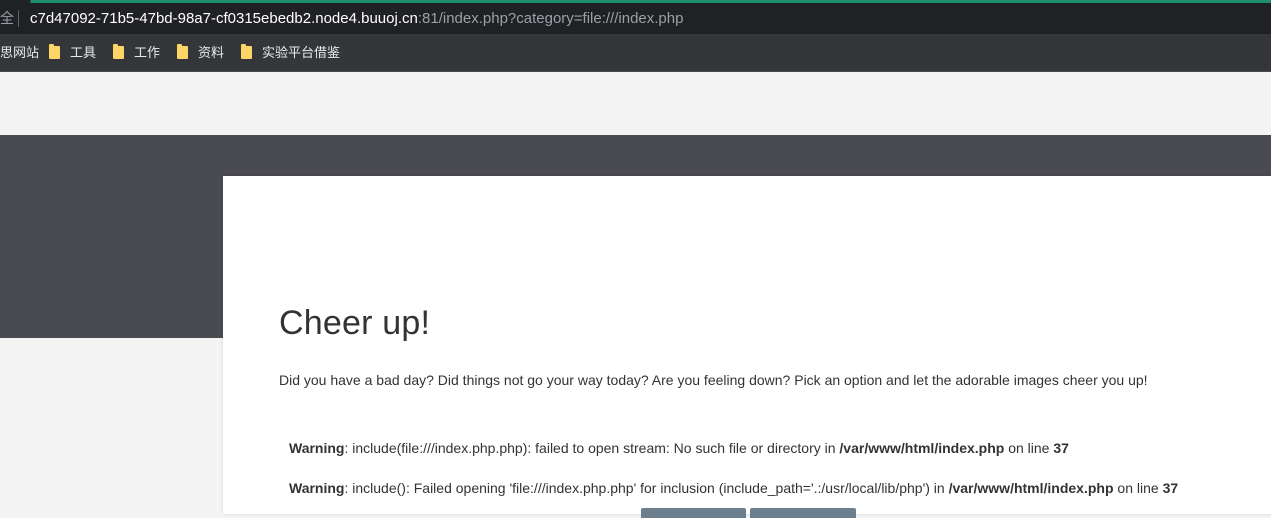 This screenshot has height=518, width=1271. I want to click on bookmark-label: 思网站, so click(20, 52).